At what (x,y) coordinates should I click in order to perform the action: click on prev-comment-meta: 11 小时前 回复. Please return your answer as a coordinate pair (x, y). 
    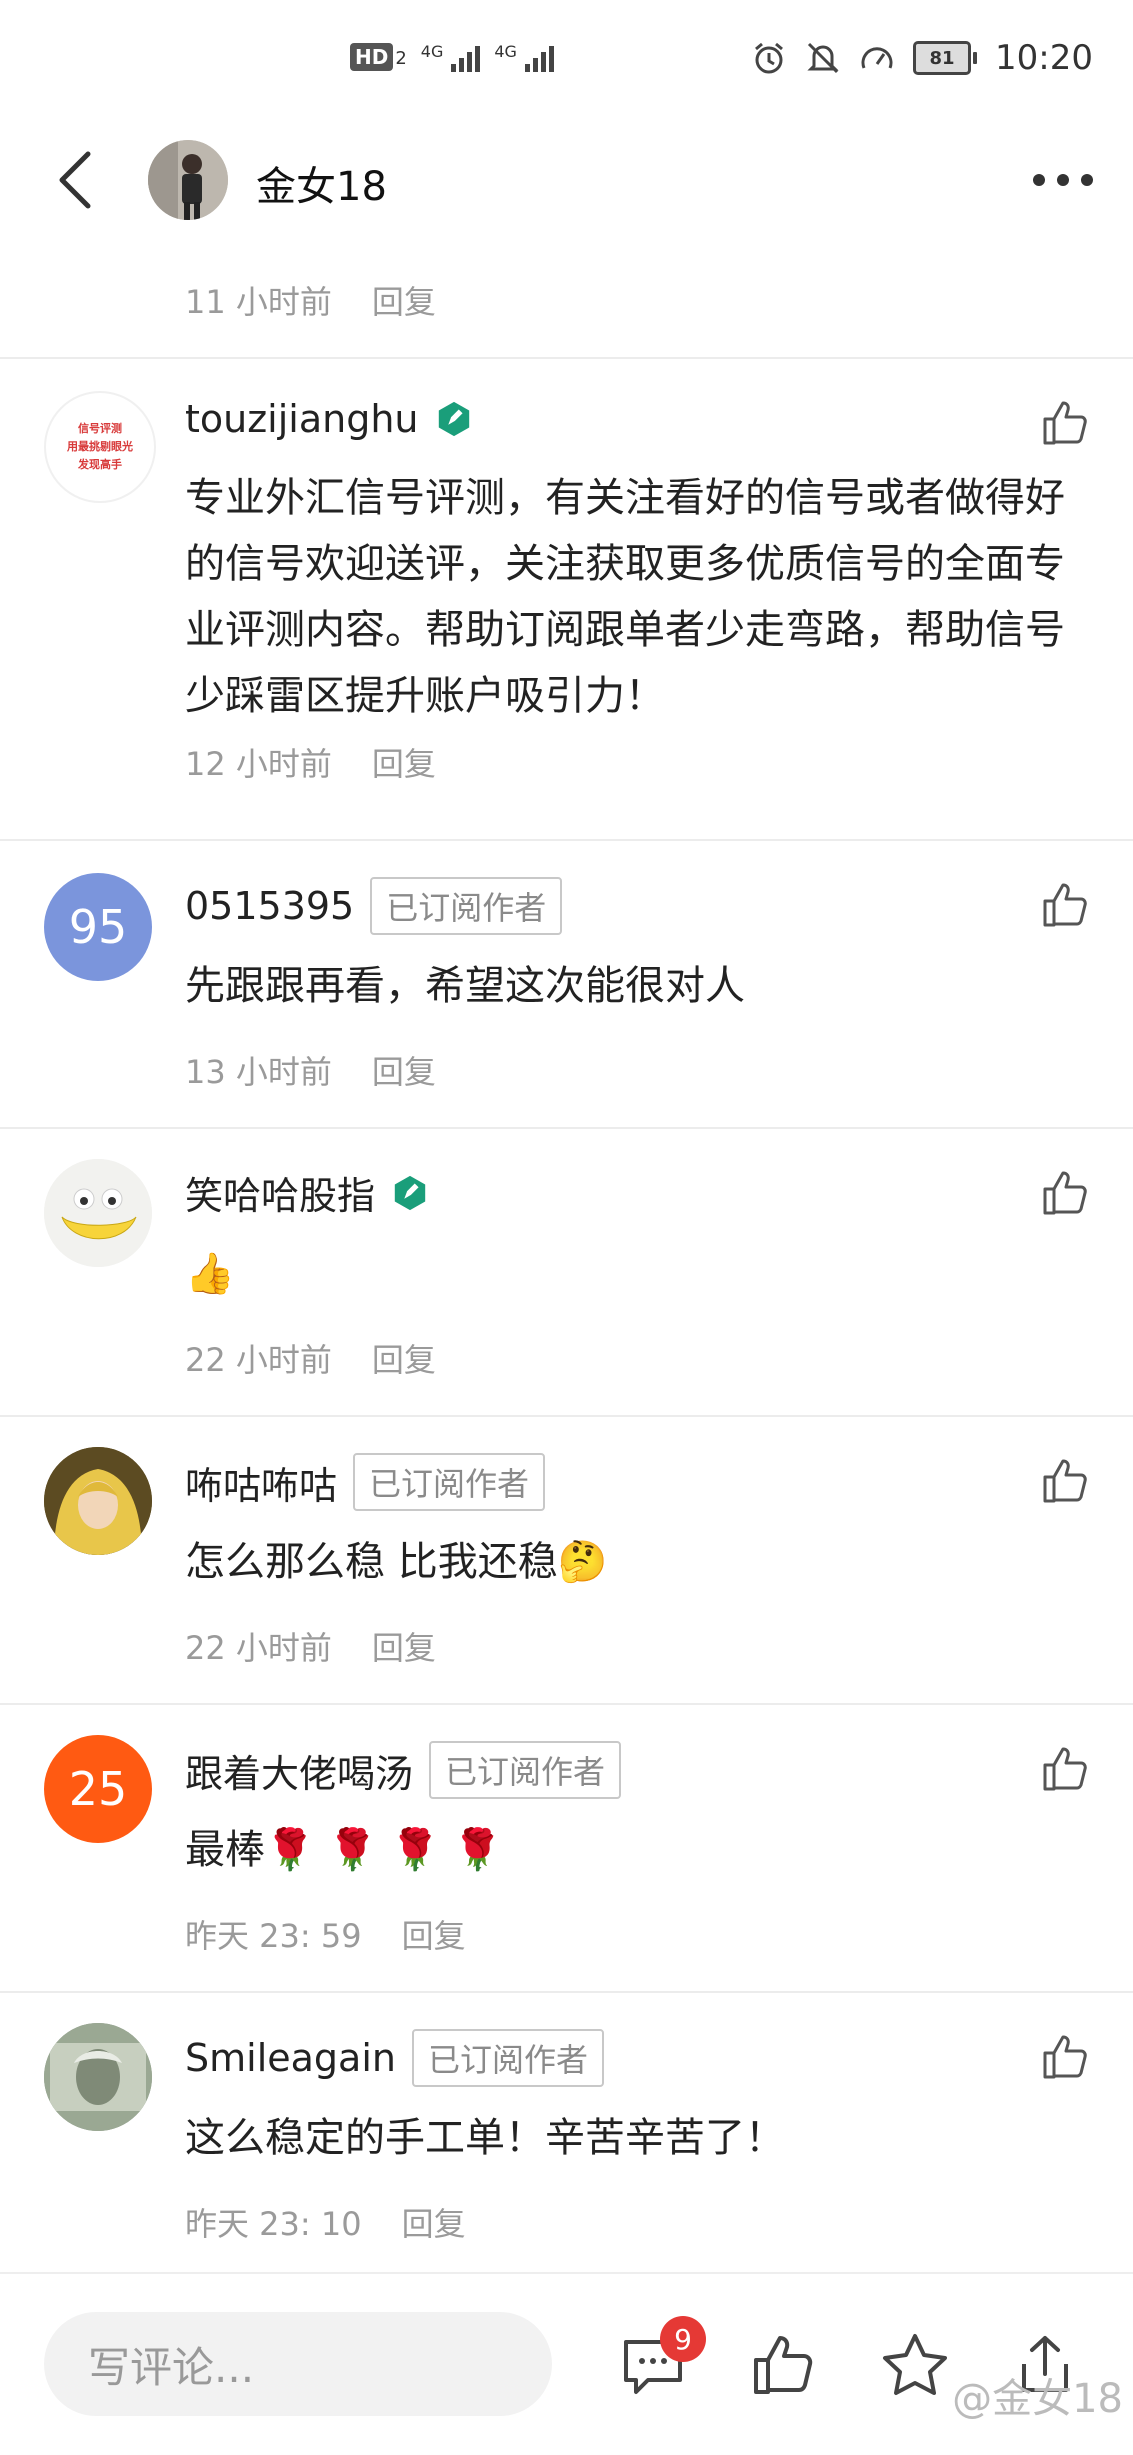
    Looking at the image, I should click on (310, 300).